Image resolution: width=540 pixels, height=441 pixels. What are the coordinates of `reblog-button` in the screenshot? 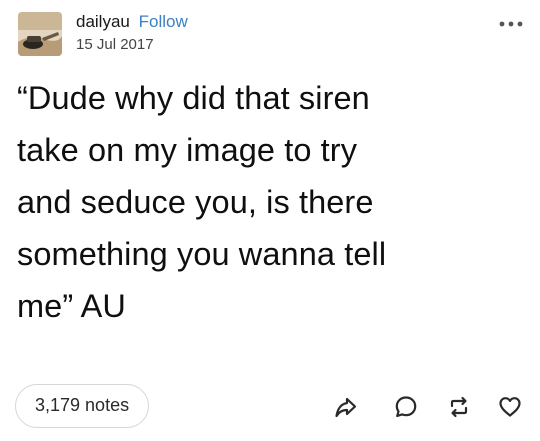 It's located at (459, 407).